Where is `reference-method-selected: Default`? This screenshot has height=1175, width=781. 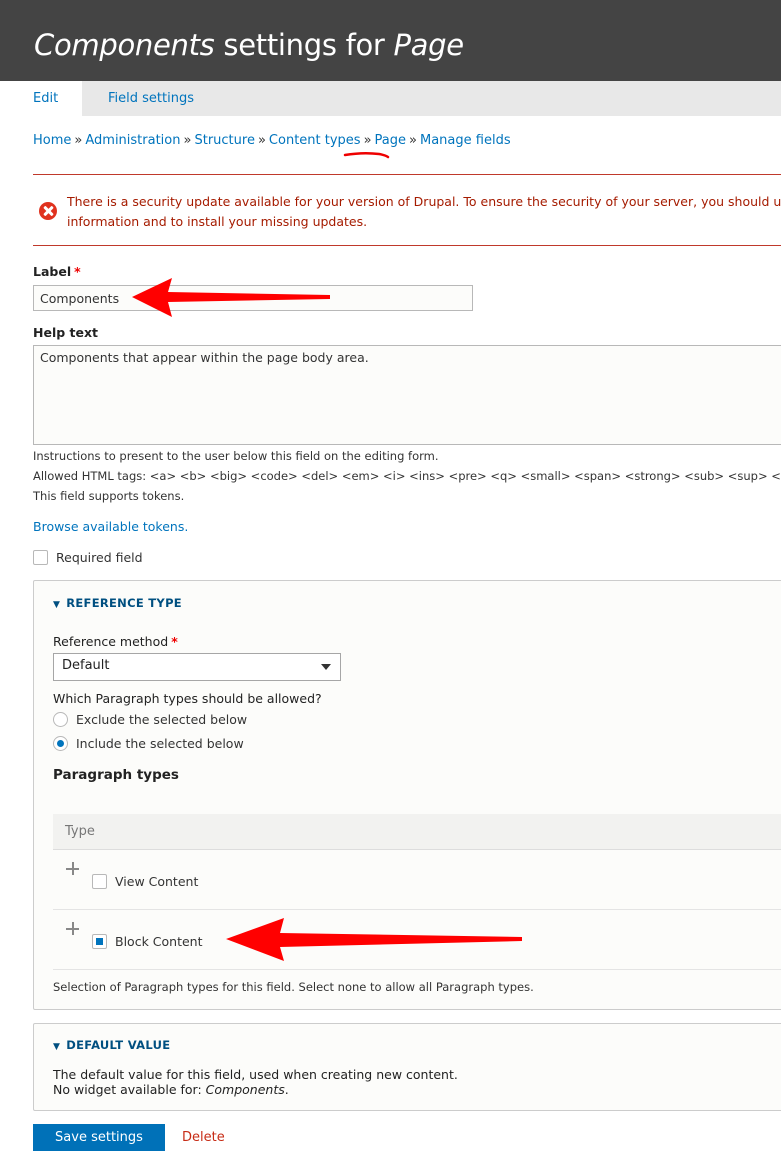 reference-method-selected: Default is located at coordinates (86, 665).